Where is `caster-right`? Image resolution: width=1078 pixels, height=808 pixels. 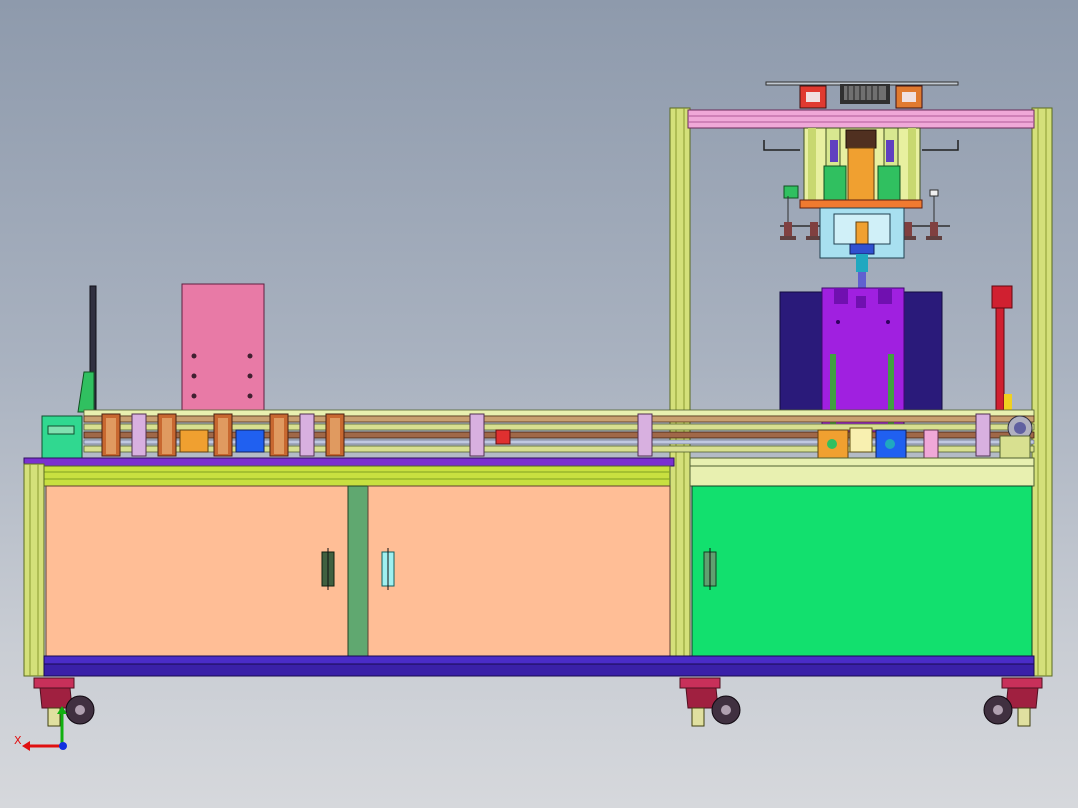 caster-right is located at coordinates (1013, 702).